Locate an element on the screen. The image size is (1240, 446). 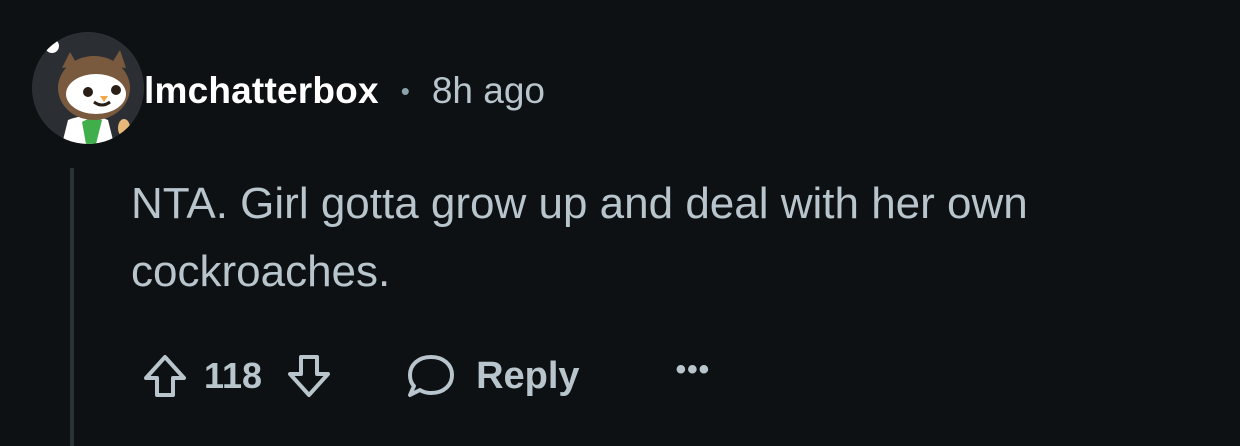
comment-header: lmchatterbox • 8h ago is located at coordinates (344, 91).